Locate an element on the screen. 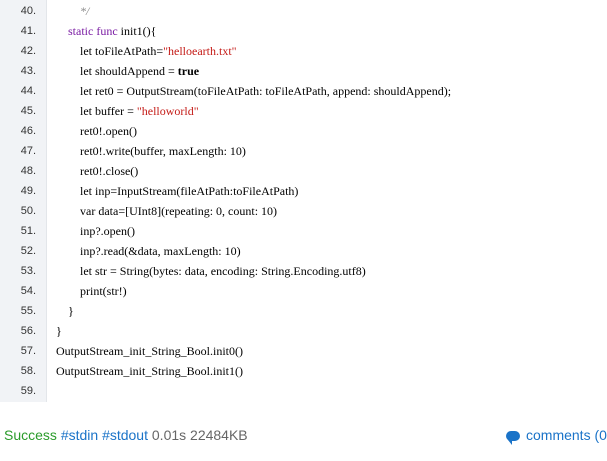  code-line: 51. inp?.open() is located at coordinates (303, 231).